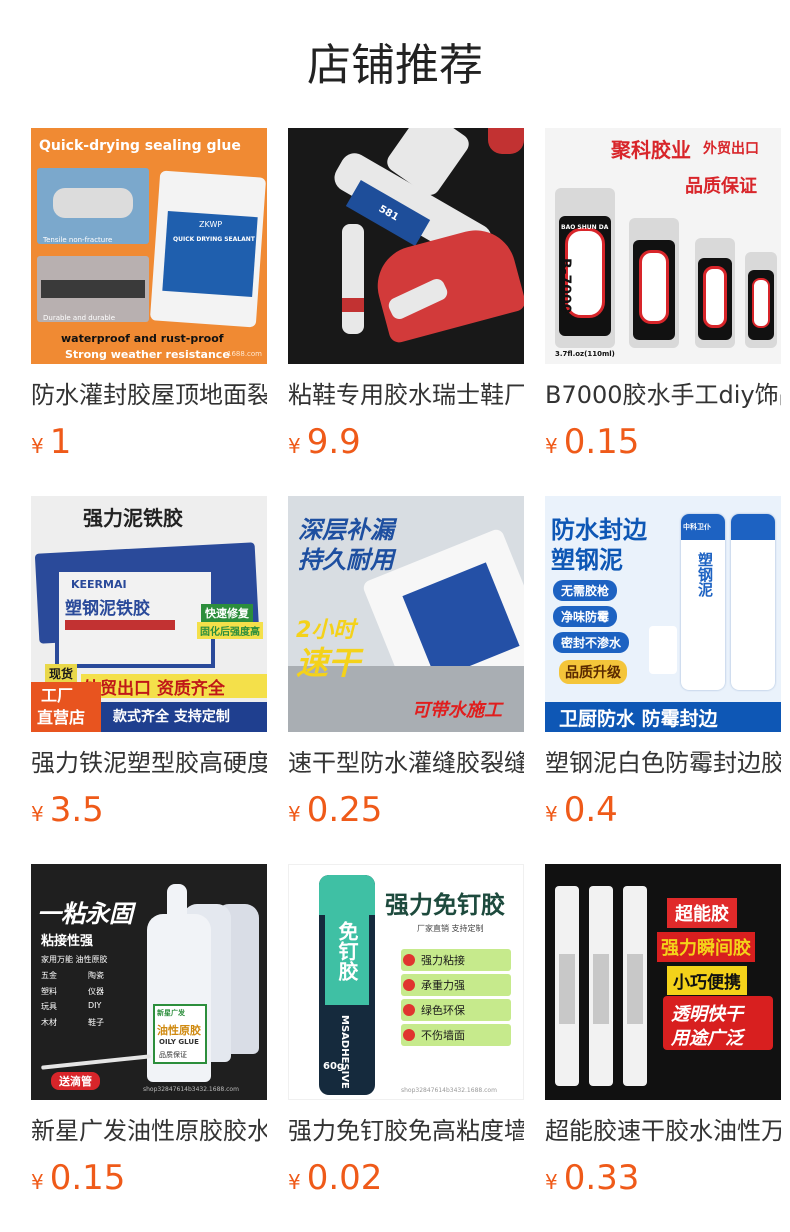  I want to click on price-value: 1, so click(60, 442).